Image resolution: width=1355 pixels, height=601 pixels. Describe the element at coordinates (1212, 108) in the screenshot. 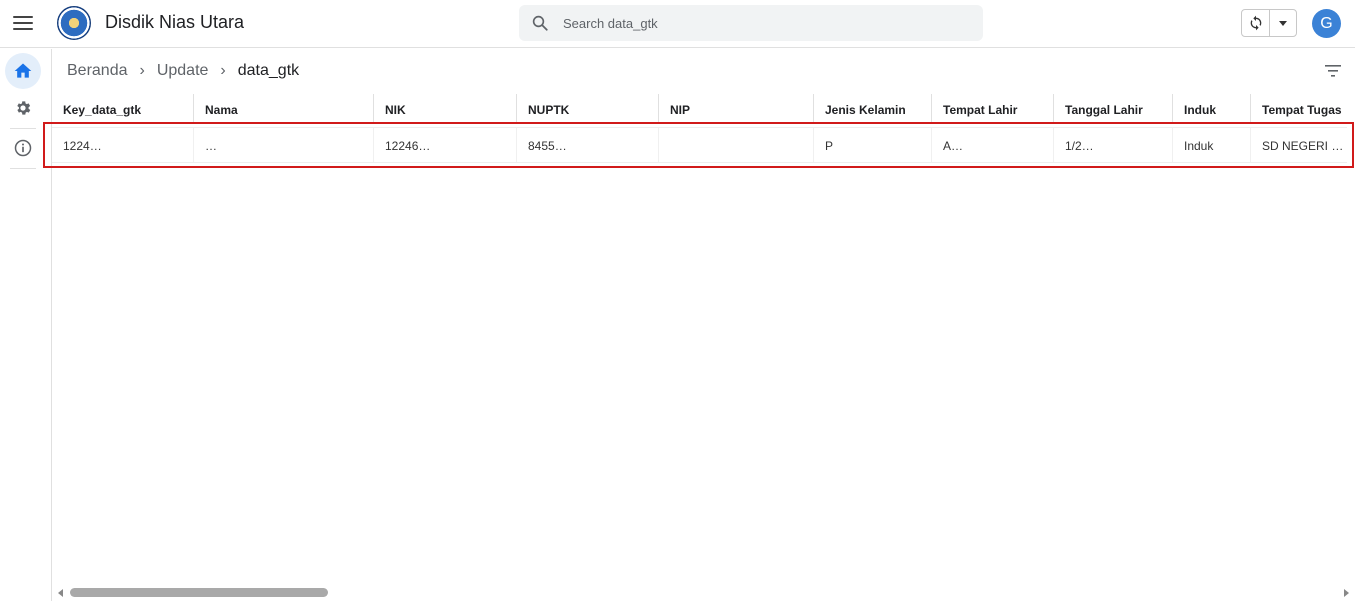

I see `column-header: Induk` at that location.